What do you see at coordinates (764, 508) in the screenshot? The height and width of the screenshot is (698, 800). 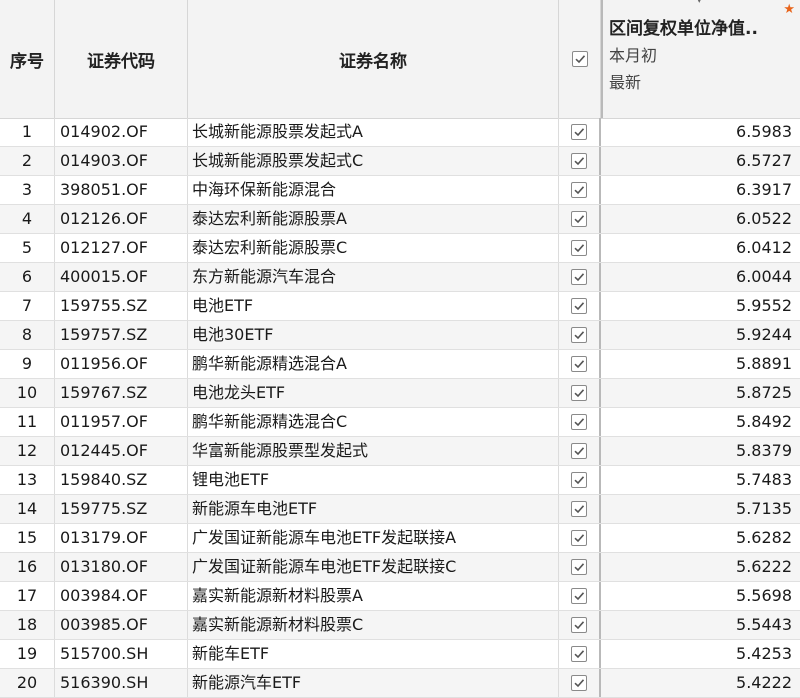 I see `row-value: 5.7135` at bounding box center [764, 508].